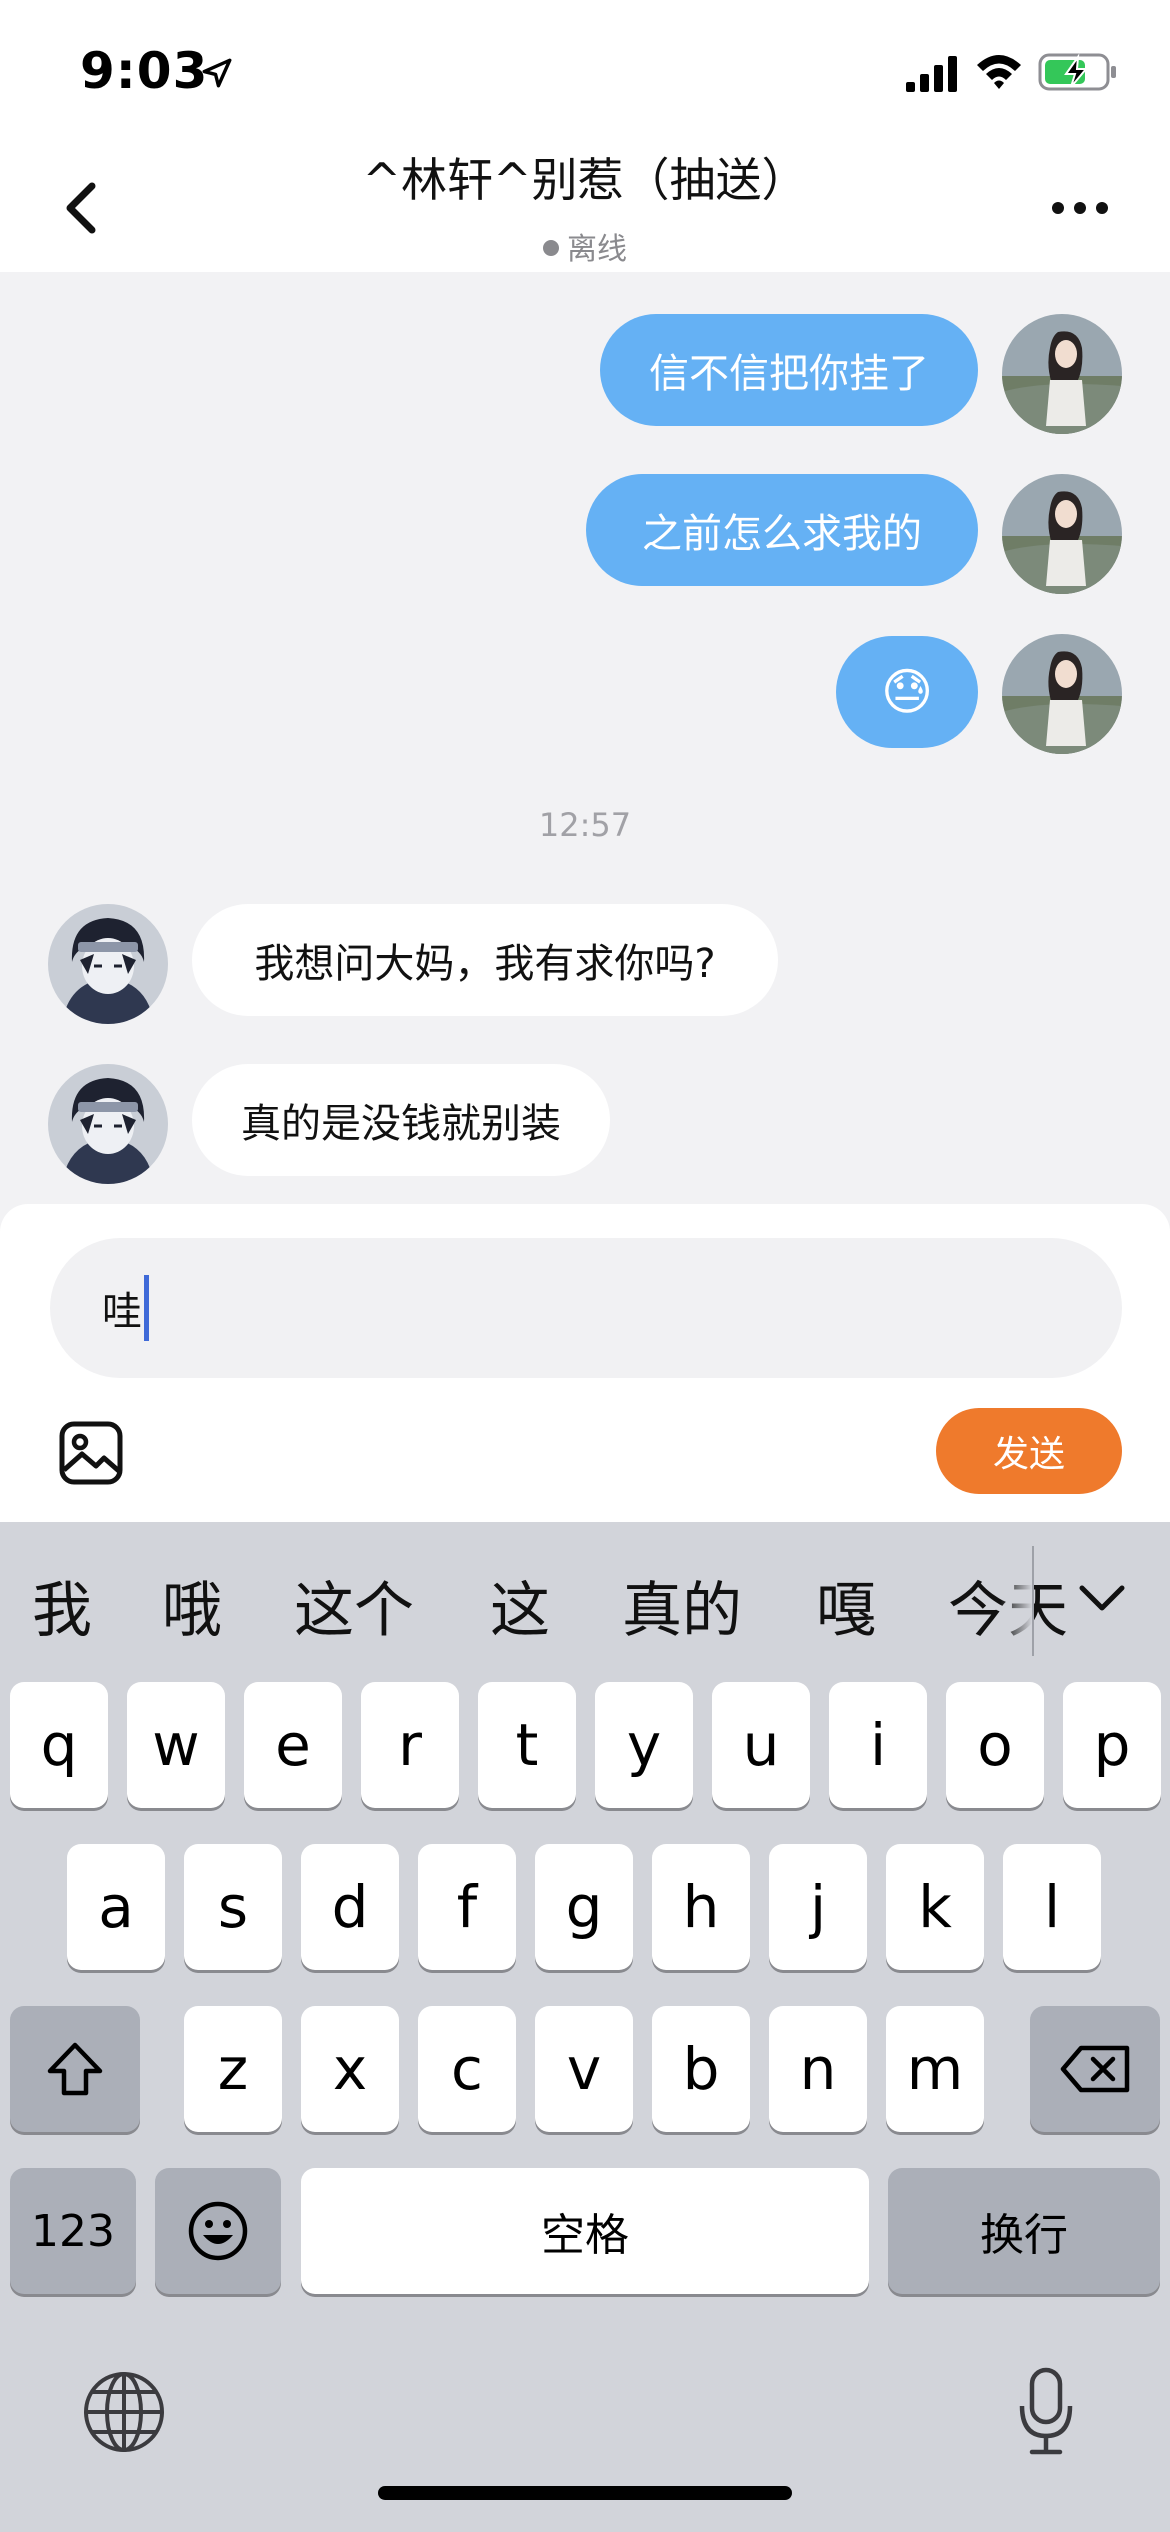 The width and height of the screenshot is (1170, 2532). I want to click on home-indicator, so click(585, 2493).